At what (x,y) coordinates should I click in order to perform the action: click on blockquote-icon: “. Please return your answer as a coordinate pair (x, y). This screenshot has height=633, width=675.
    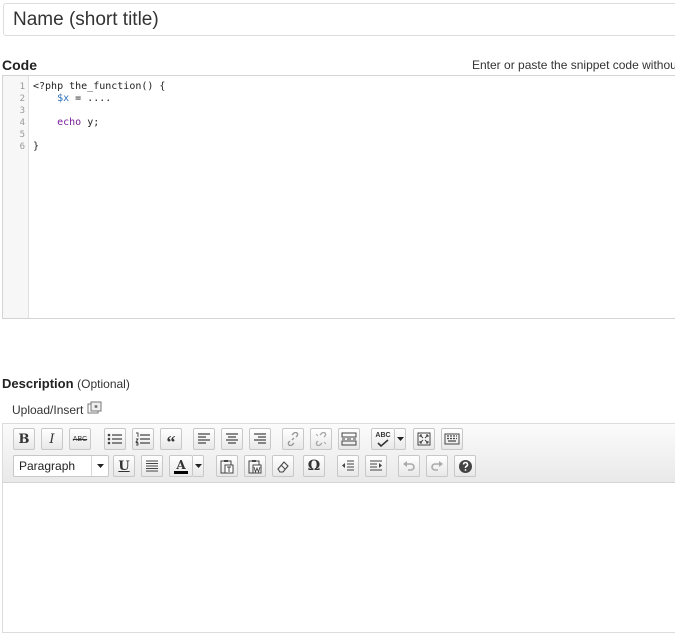
    Looking at the image, I should click on (171, 442).